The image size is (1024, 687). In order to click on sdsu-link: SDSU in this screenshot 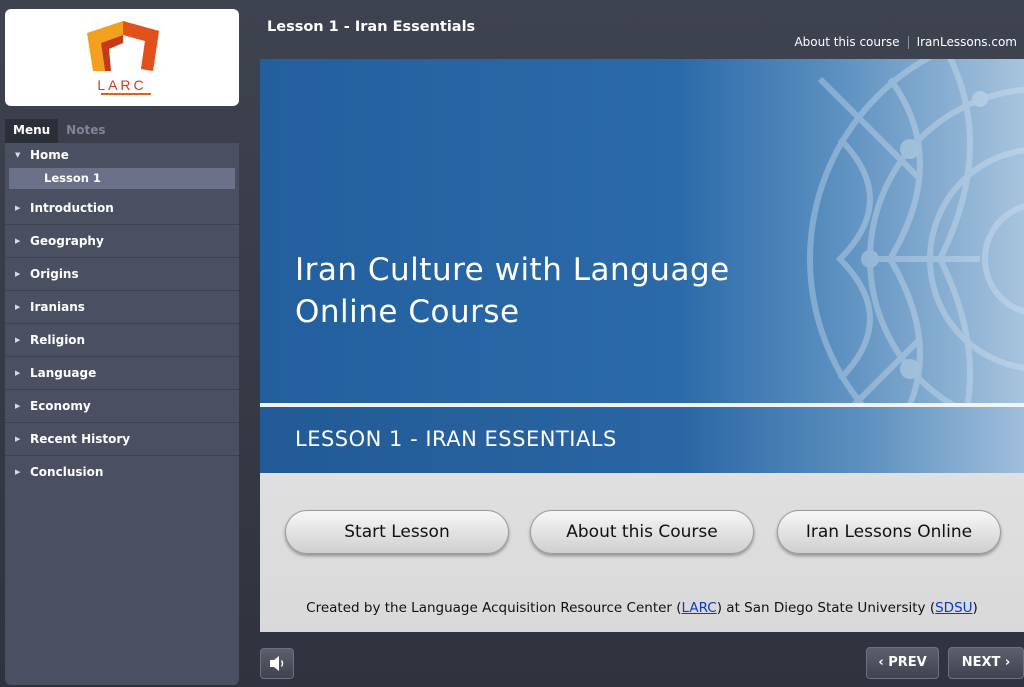, I will do `click(953, 608)`.